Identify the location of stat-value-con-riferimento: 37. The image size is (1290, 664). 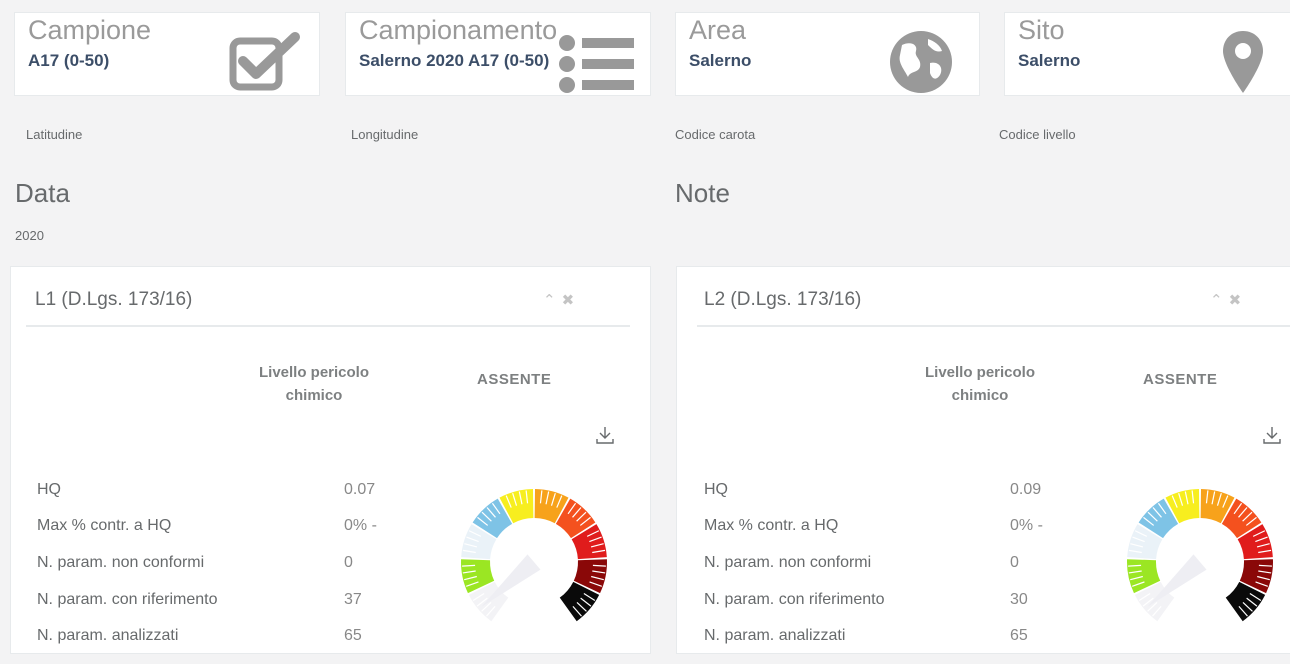
(353, 599).